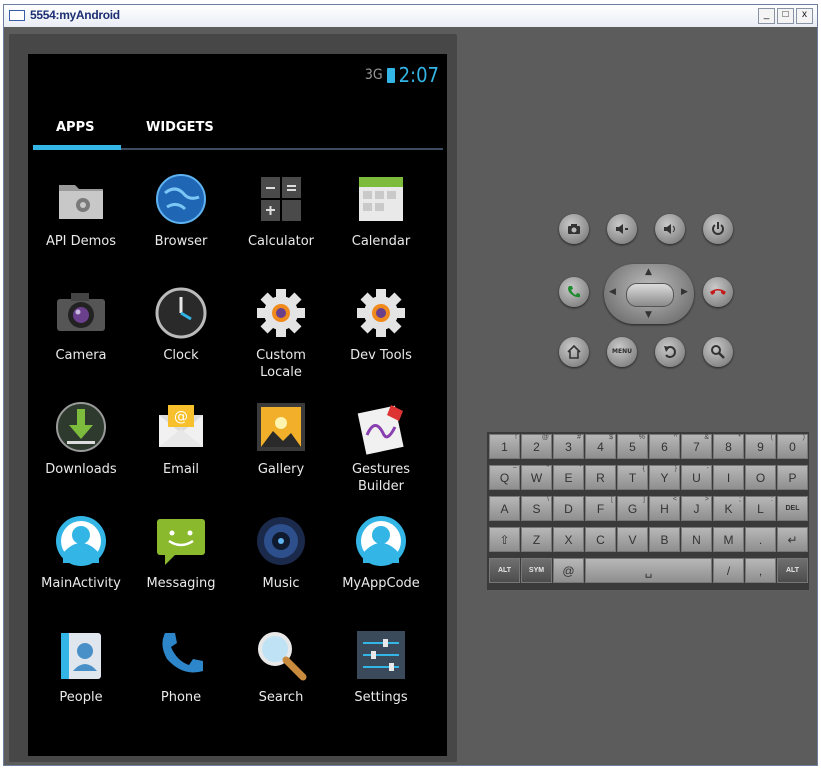  I want to click on key-e: E ', so click(568, 477).